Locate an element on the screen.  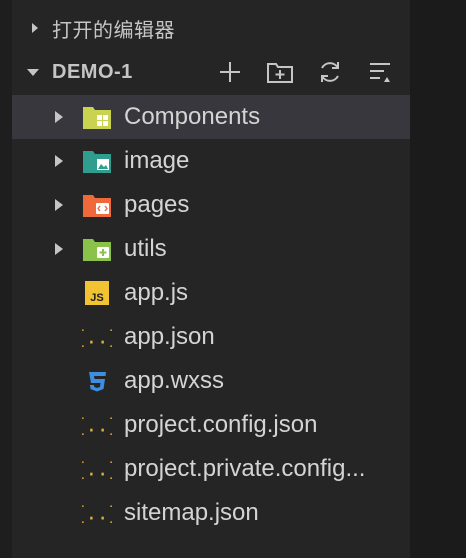
tree-item-label: image is located at coordinates (157, 160).